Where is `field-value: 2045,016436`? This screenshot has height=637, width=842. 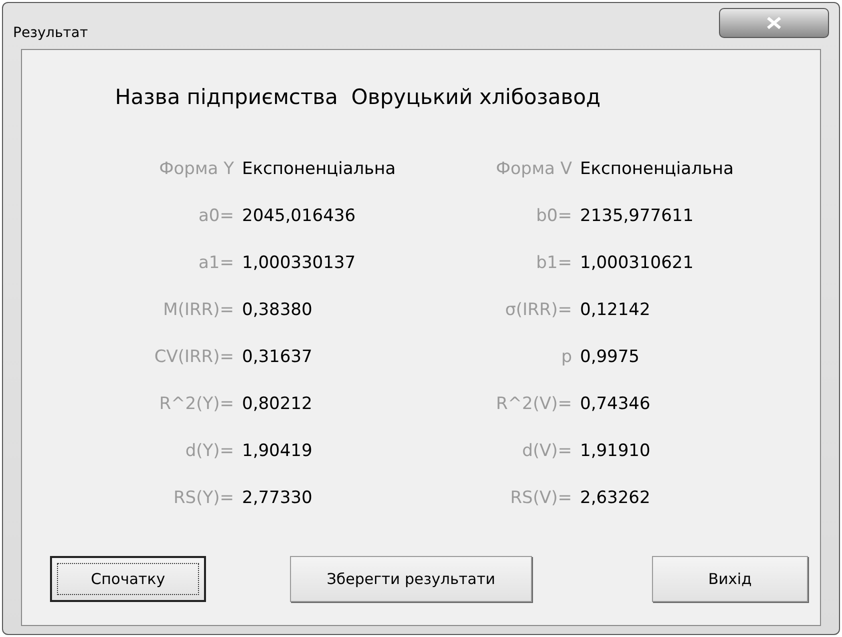
field-value: 2045,016436 is located at coordinates (299, 216).